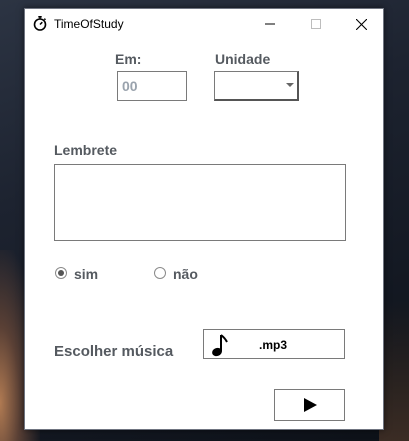  I want to click on play-button, so click(309, 405).